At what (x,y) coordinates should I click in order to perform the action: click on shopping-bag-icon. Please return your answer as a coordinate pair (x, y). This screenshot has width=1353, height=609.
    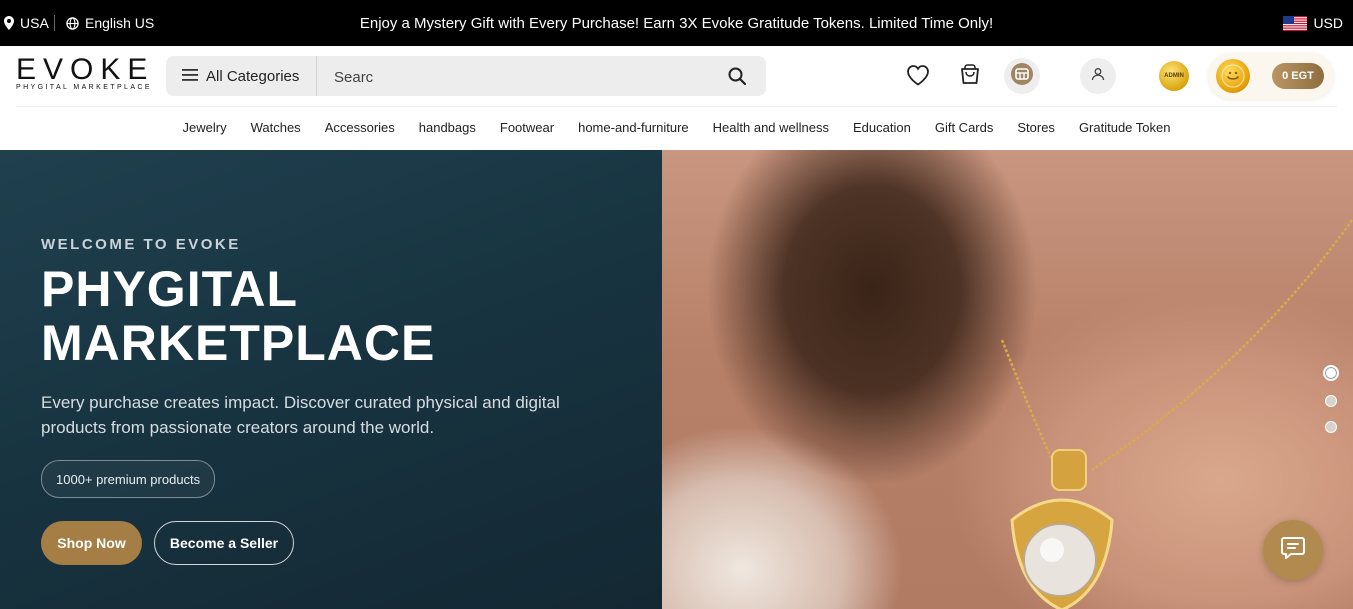
    Looking at the image, I should click on (970, 76).